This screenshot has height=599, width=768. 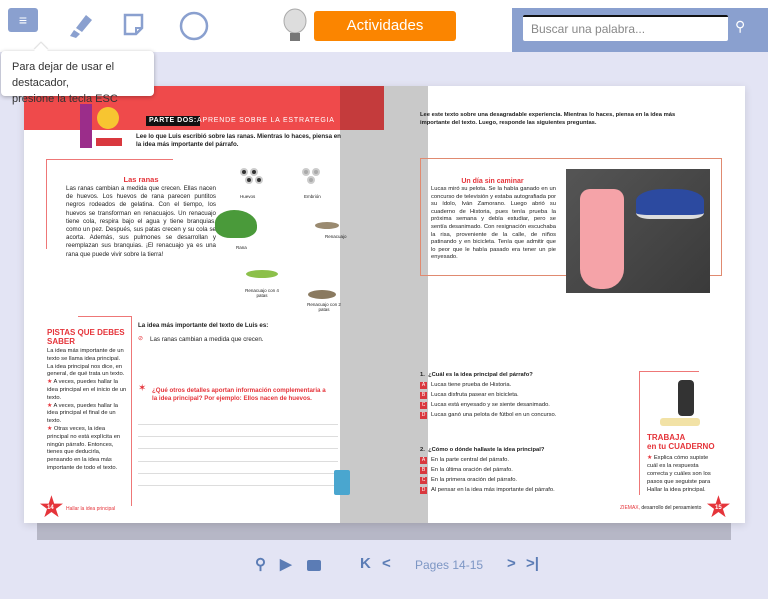 What do you see at coordinates (194, 26) in the screenshot?
I see `circle-tool-icon` at bounding box center [194, 26].